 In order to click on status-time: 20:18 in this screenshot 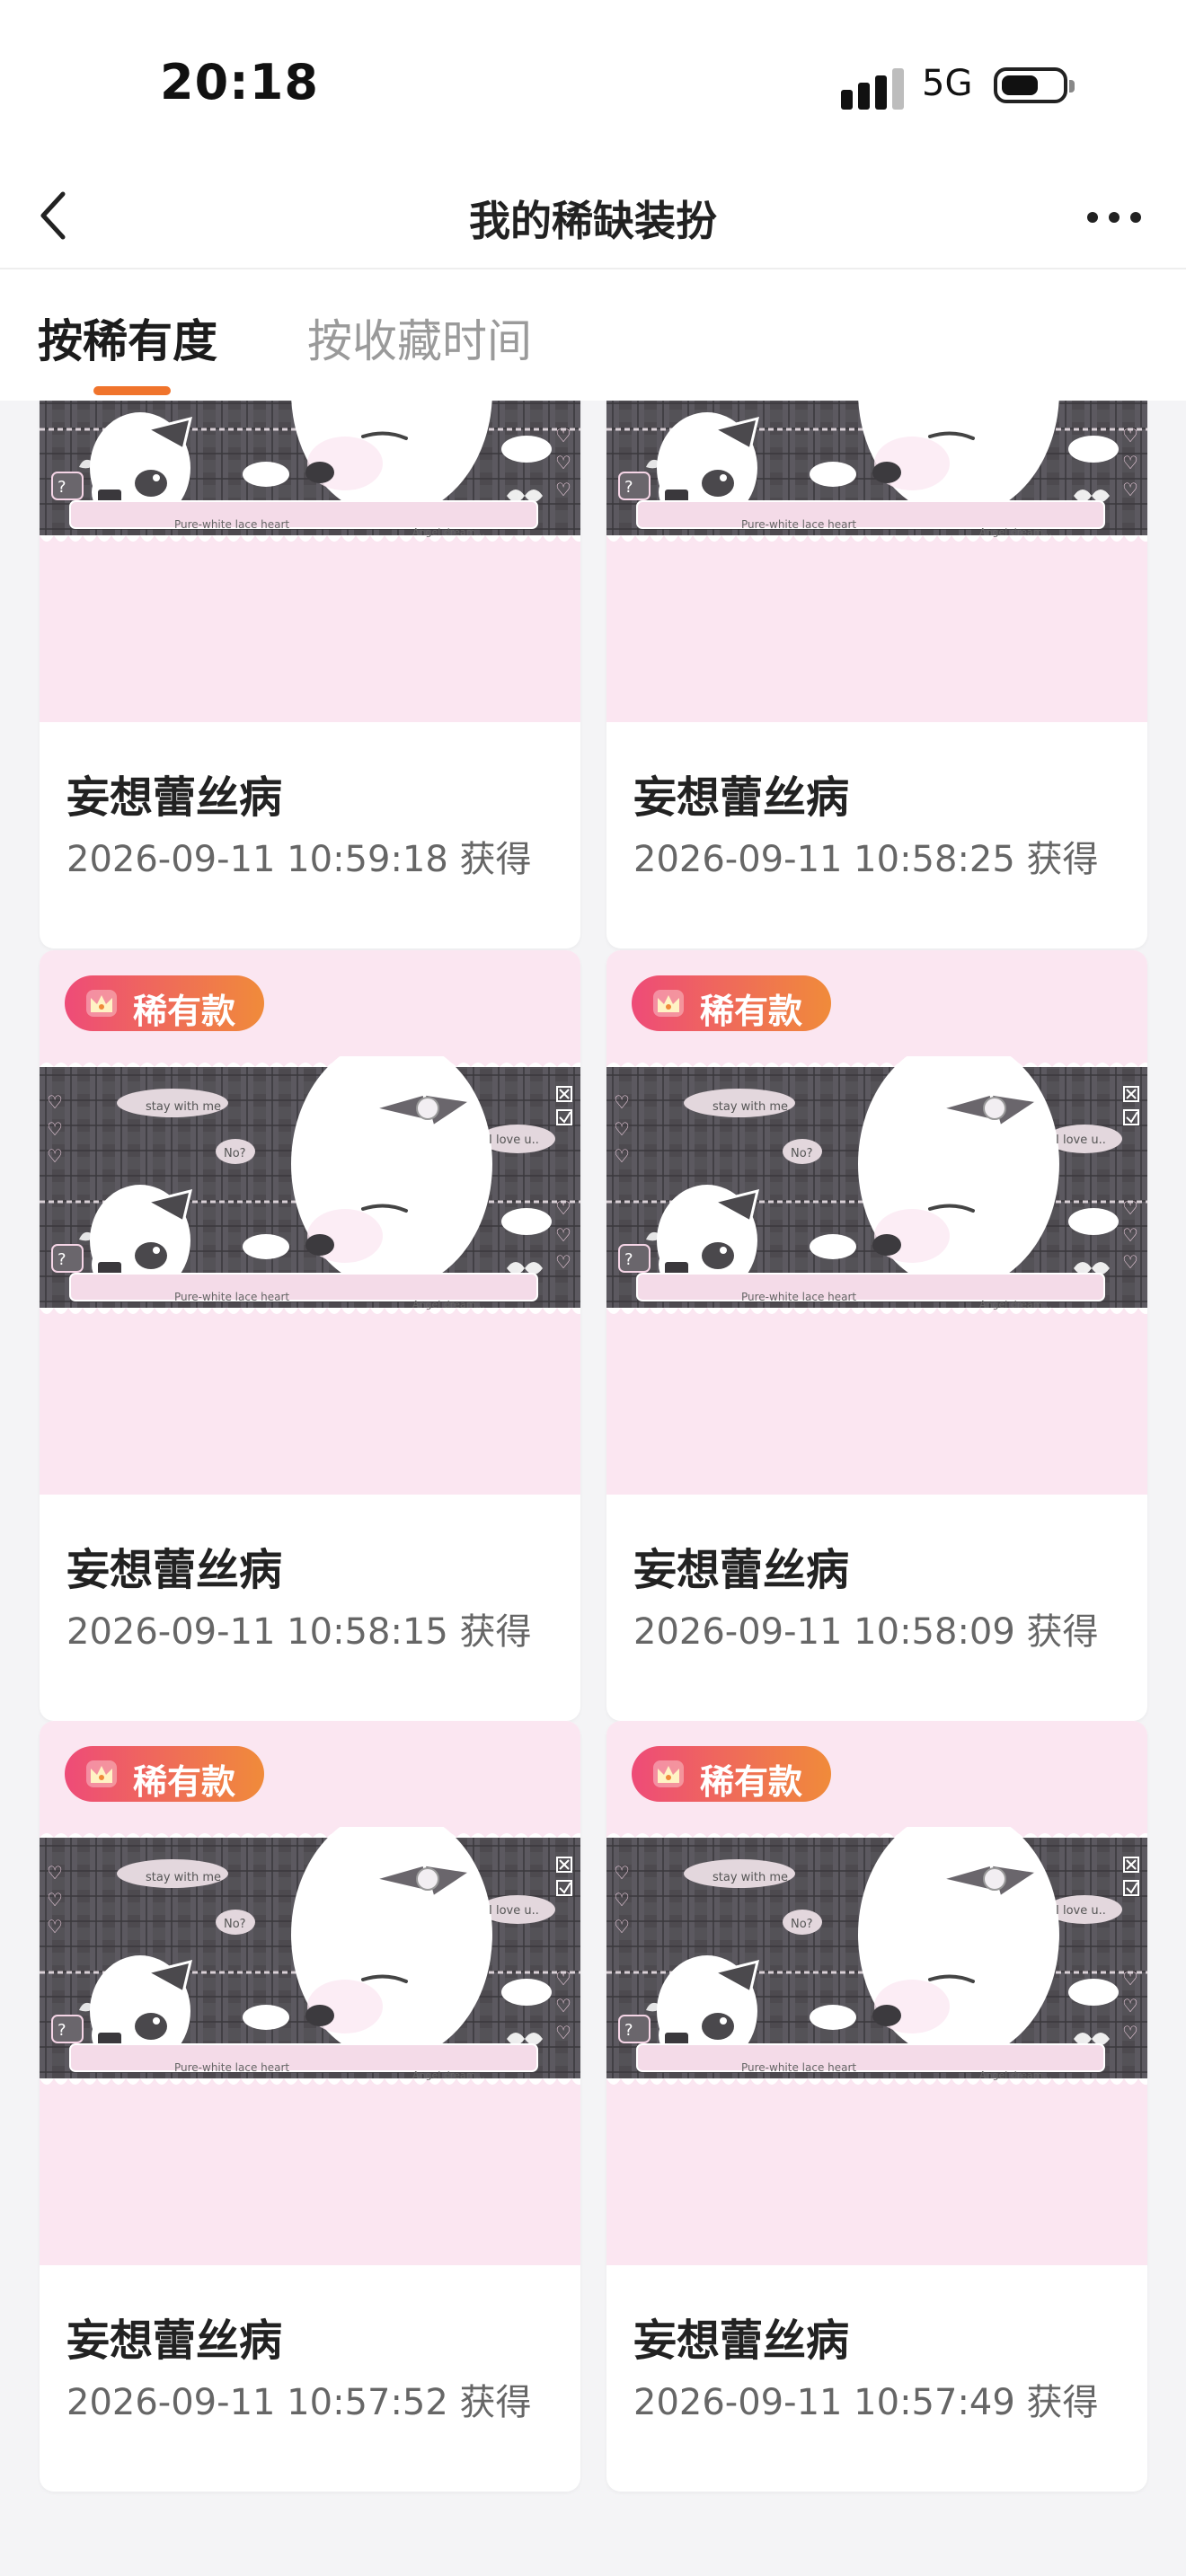, I will do `click(239, 82)`.